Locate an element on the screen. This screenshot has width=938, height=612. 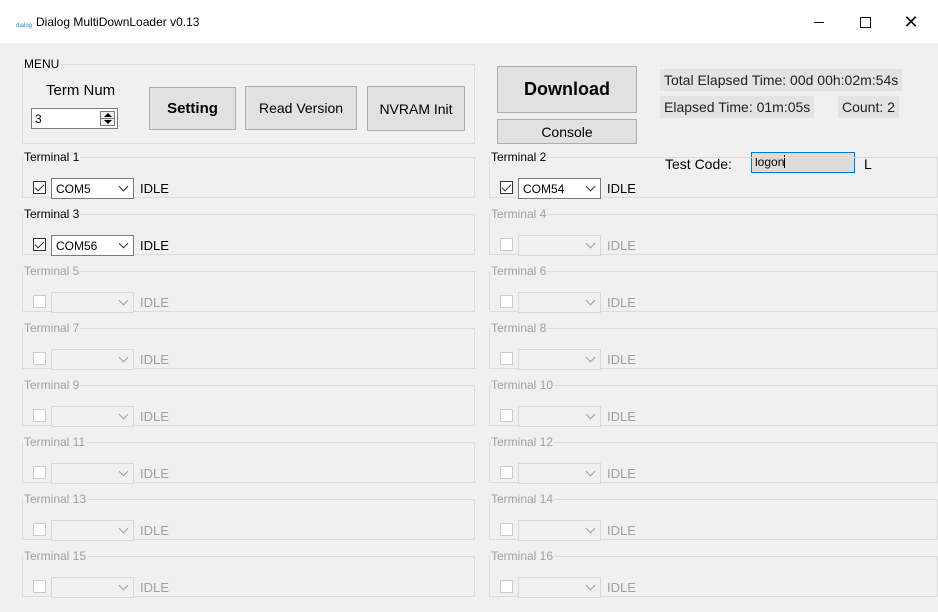
maximize-icon is located at coordinates (865, 22).